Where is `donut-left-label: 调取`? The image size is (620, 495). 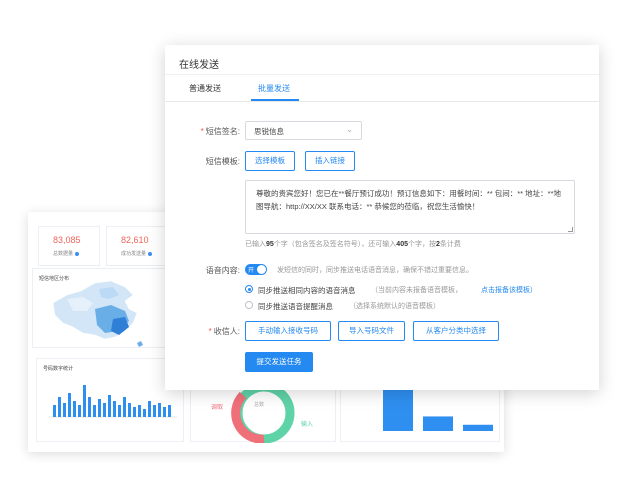 donut-left-label: 调取 is located at coordinates (217, 408).